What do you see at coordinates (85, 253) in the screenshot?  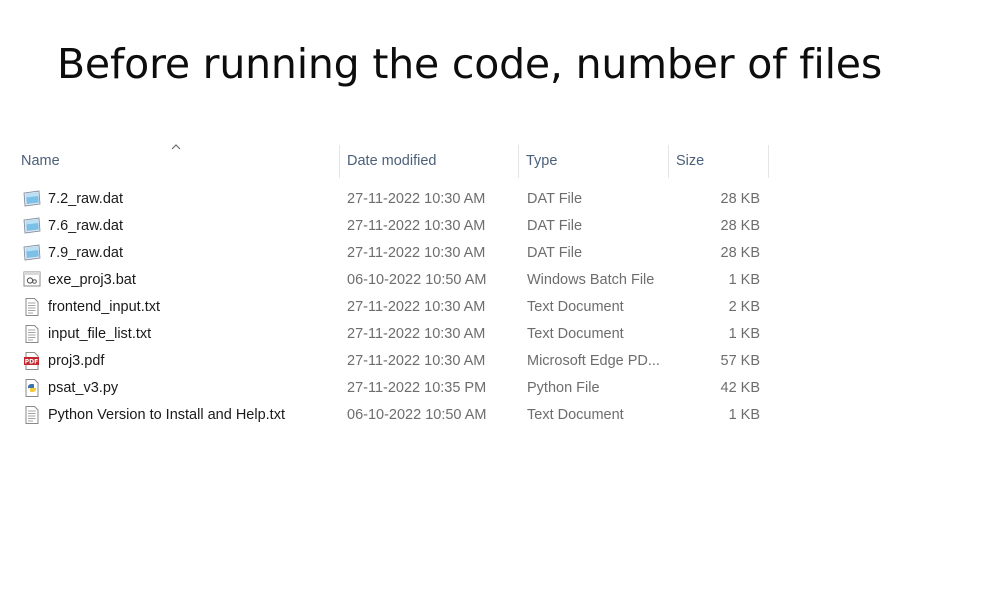 I see `file-name: 7.9_raw.dat` at bounding box center [85, 253].